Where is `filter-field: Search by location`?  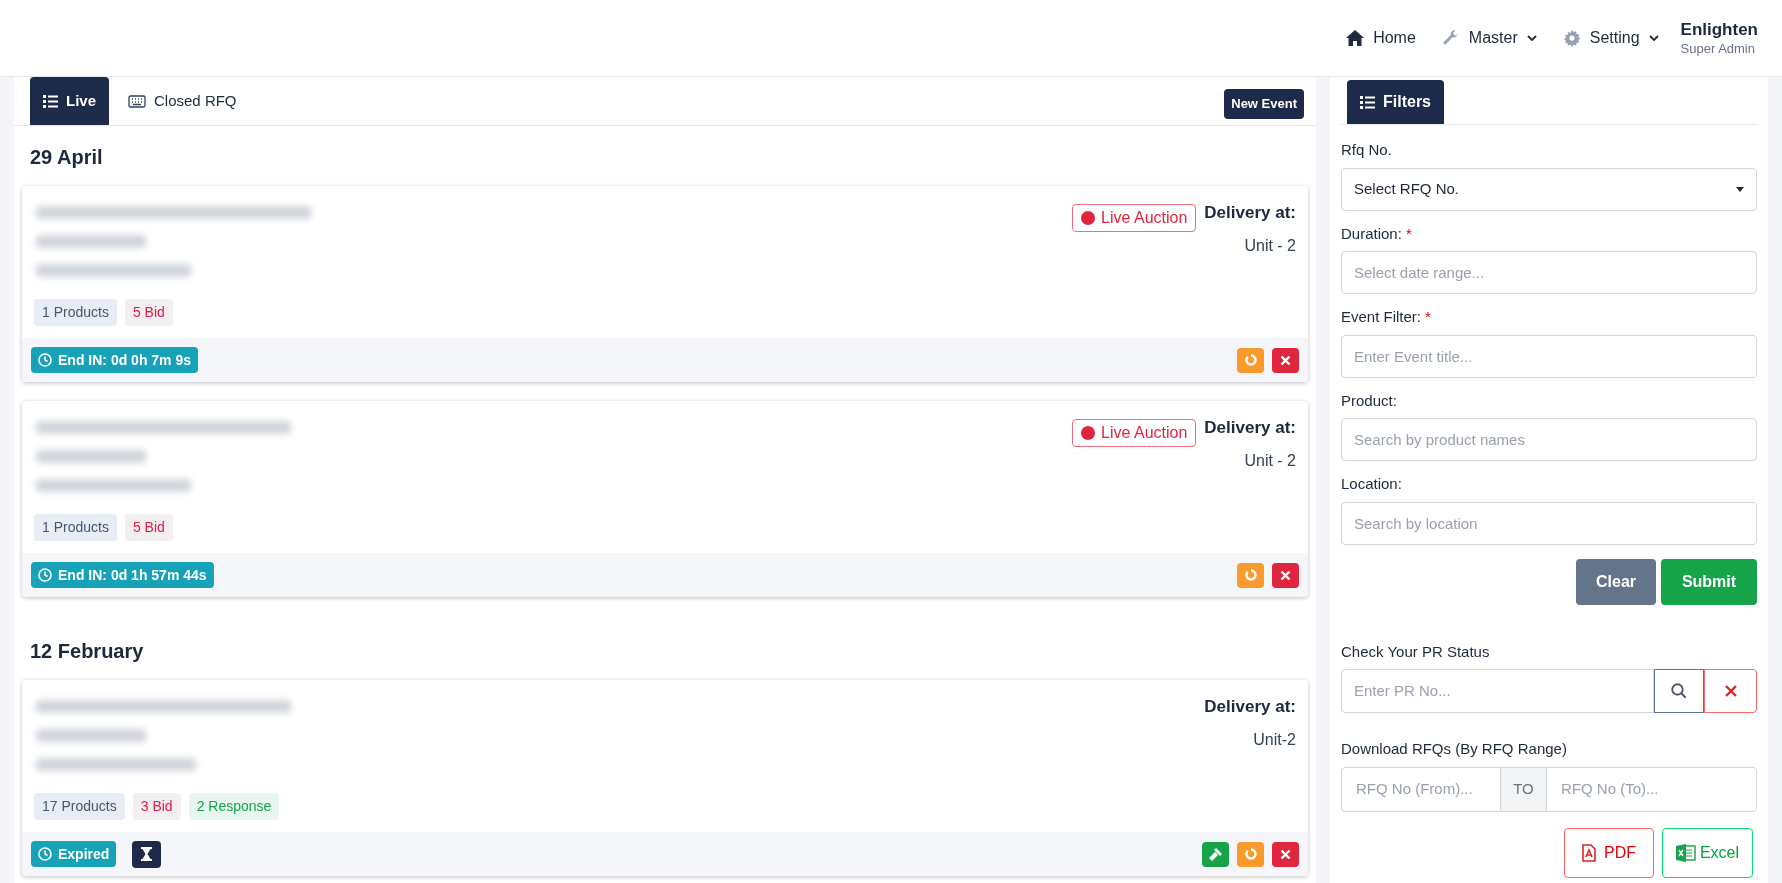
filter-field: Search by location is located at coordinates (1549, 523).